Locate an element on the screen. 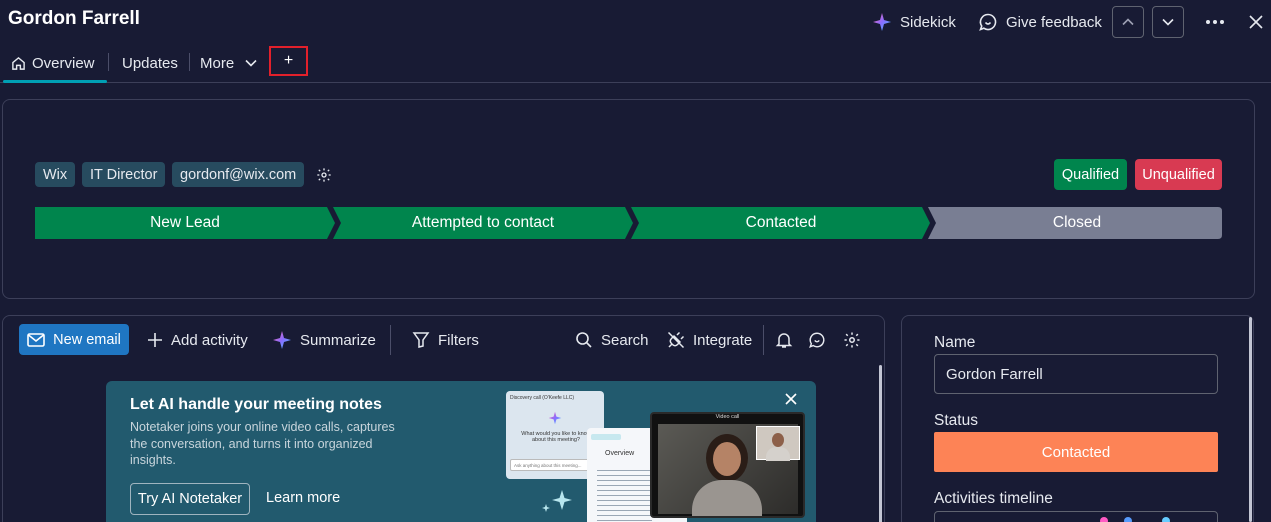 This screenshot has width=1271, height=522. status-dropdown: Contacted is located at coordinates (1076, 452).